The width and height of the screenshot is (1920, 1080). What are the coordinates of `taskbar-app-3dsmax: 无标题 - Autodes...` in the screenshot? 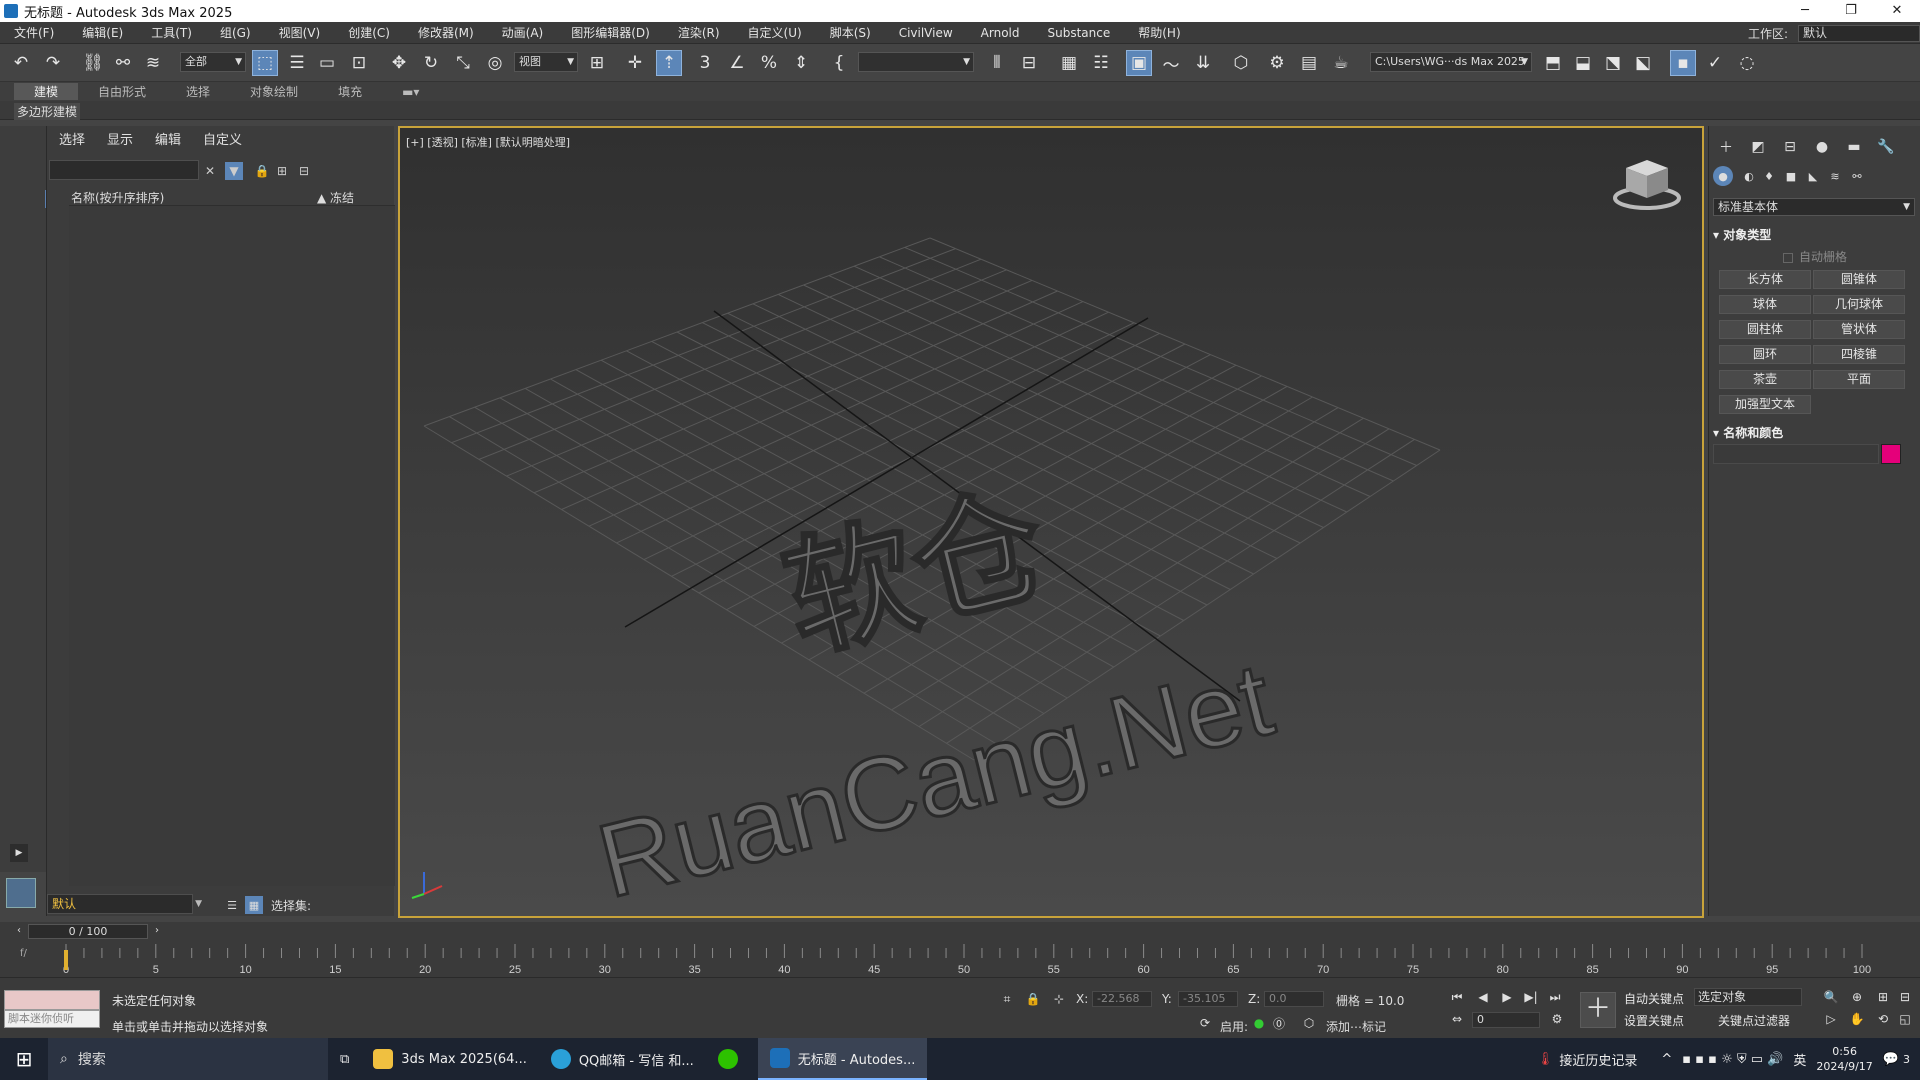 It's located at (842, 1059).